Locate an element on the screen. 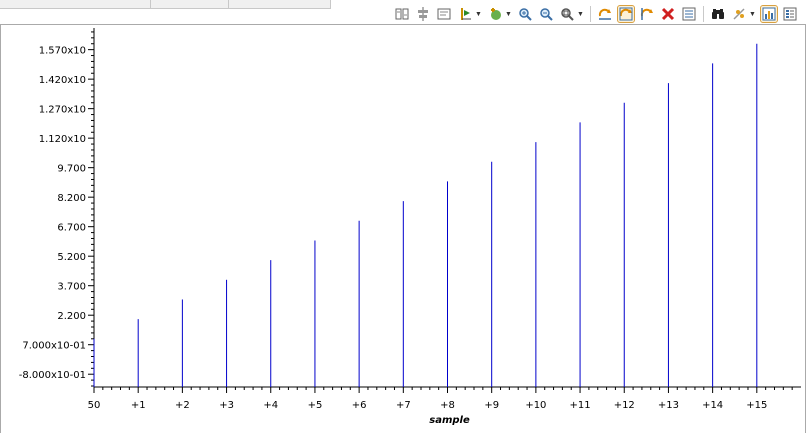 The width and height of the screenshot is (806, 433). x-tick-label: +12 is located at coordinates (624, 405).